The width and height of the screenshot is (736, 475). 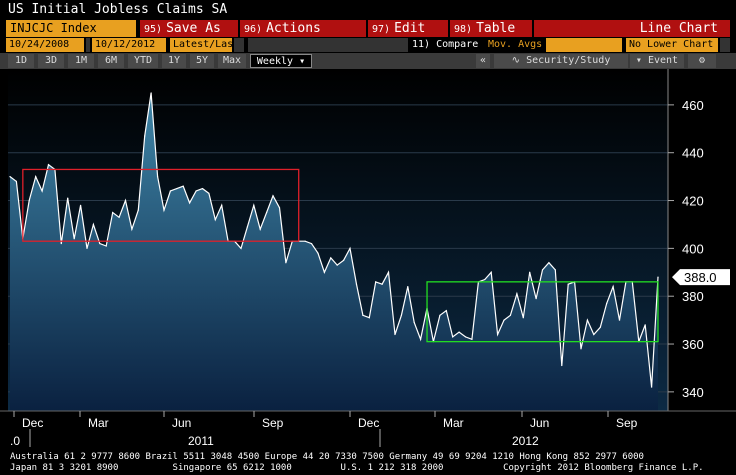 What do you see at coordinates (21, 61) in the screenshot?
I see `period-button-1d: 1D` at bounding box center [21, 61].